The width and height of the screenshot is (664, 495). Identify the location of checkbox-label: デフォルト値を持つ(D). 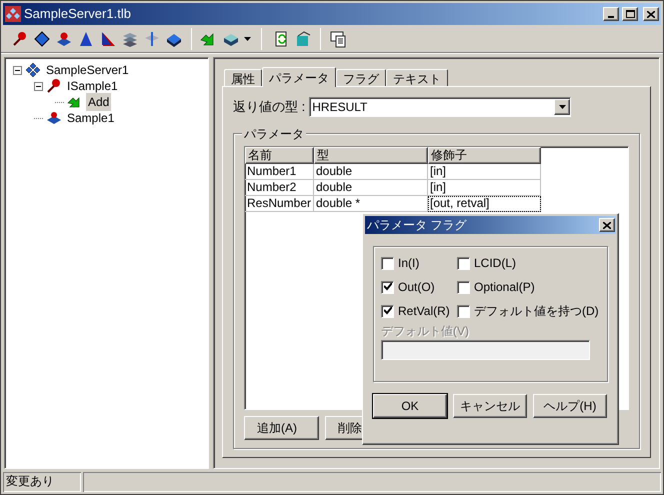
(536, 311).